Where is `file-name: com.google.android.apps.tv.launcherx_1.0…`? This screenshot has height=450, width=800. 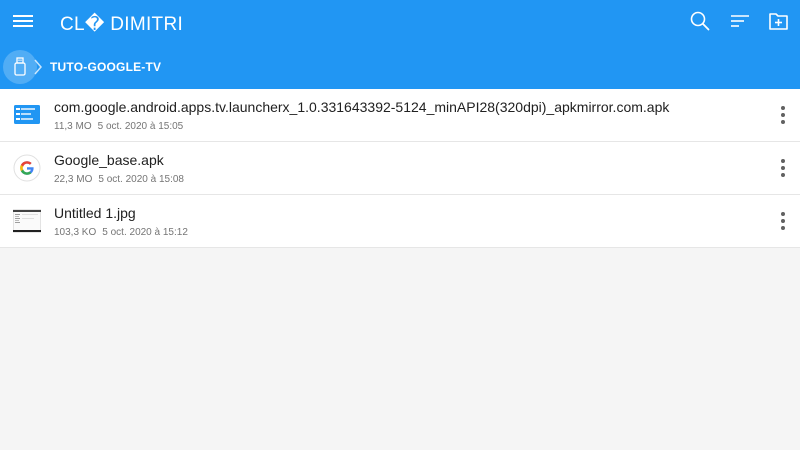 file-name: com.google.android.apps.tv.launcherx_1.0… is located at coordinates (362, 107).